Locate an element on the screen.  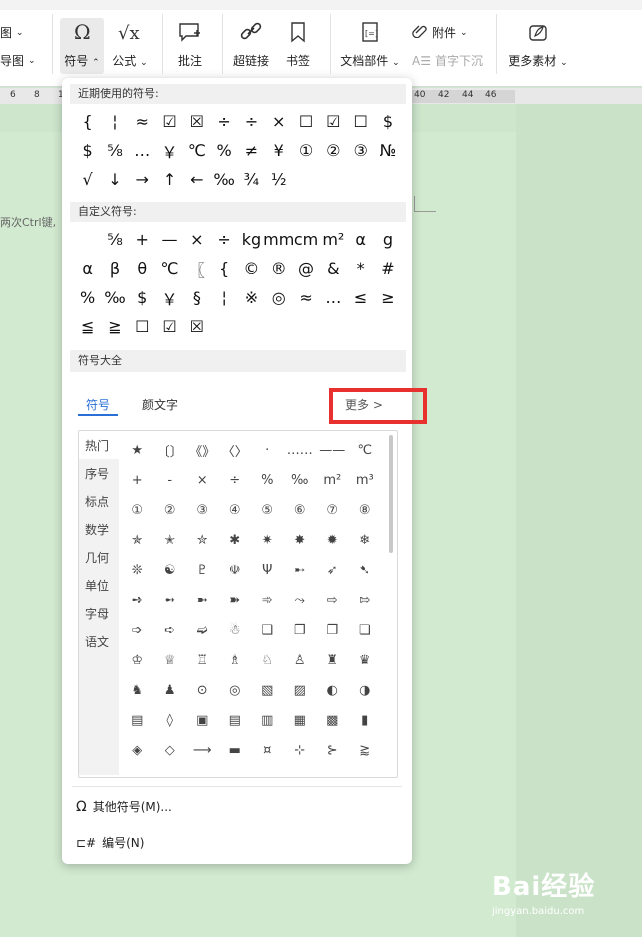
library-symbol-cell: ¤ is located at coordinates (267, 750).